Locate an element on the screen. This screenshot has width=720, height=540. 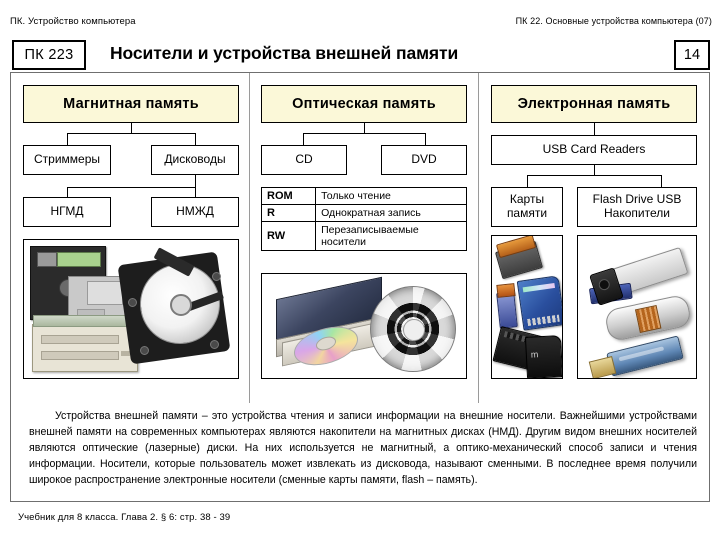
sd-card-icon is located at coordinates (539, 303).